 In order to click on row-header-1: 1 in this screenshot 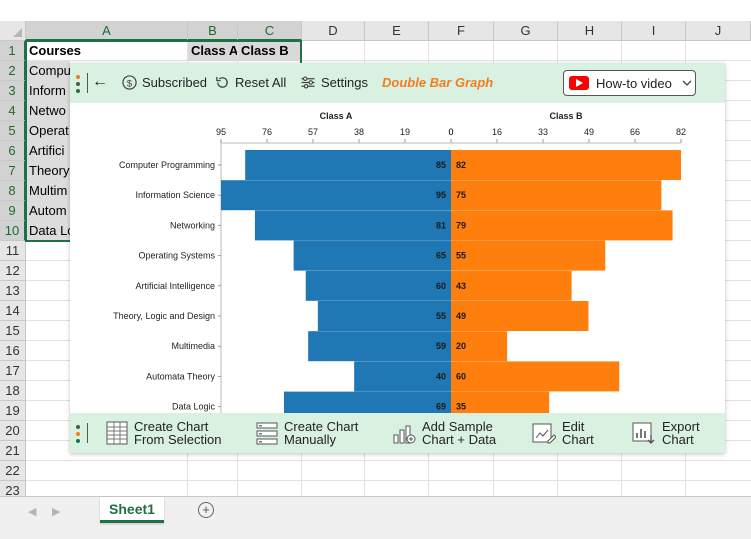, I will do `click(13, 51)`.